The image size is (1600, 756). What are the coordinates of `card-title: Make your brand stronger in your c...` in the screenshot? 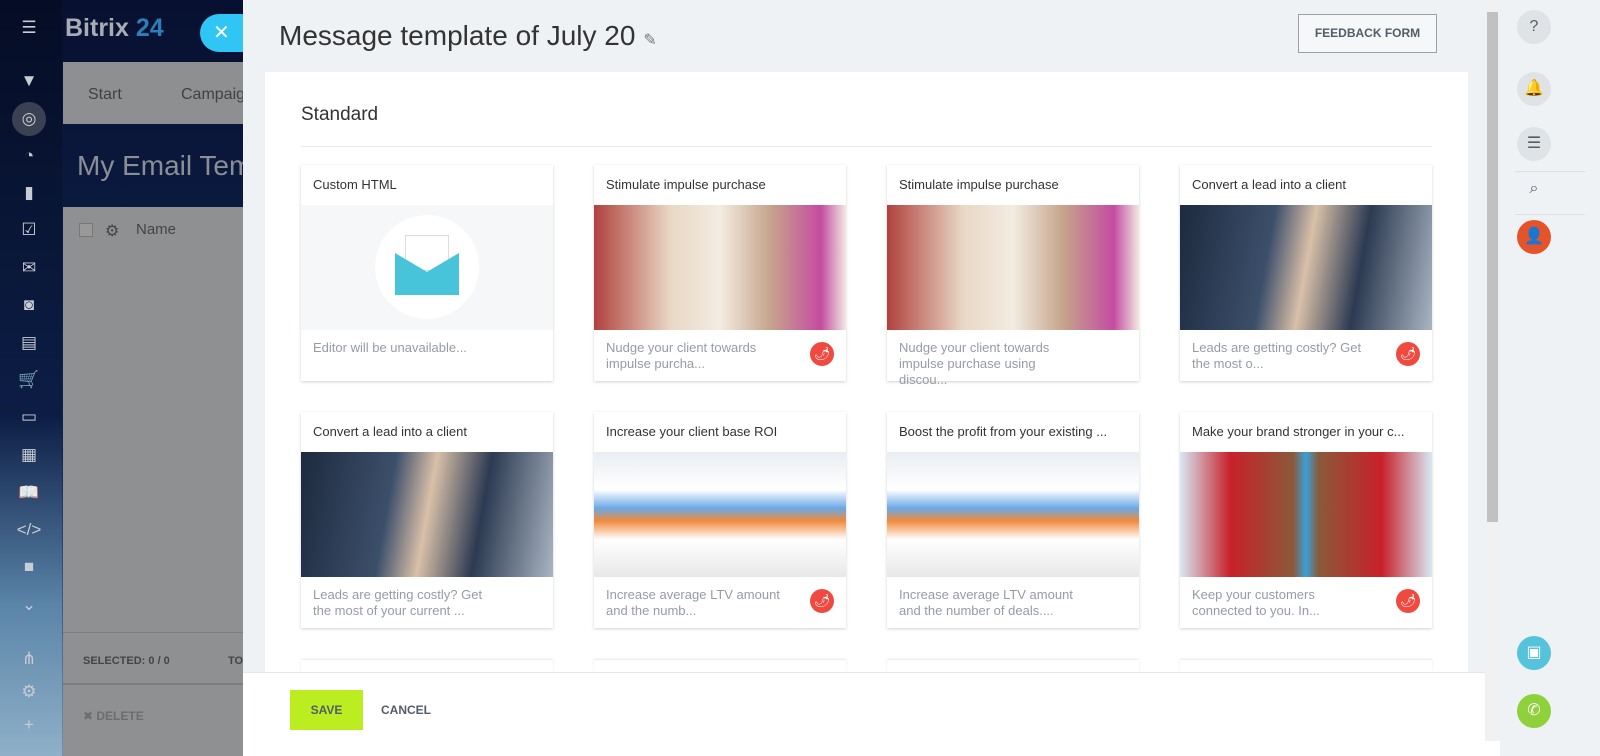 It's located at (1298, 431).